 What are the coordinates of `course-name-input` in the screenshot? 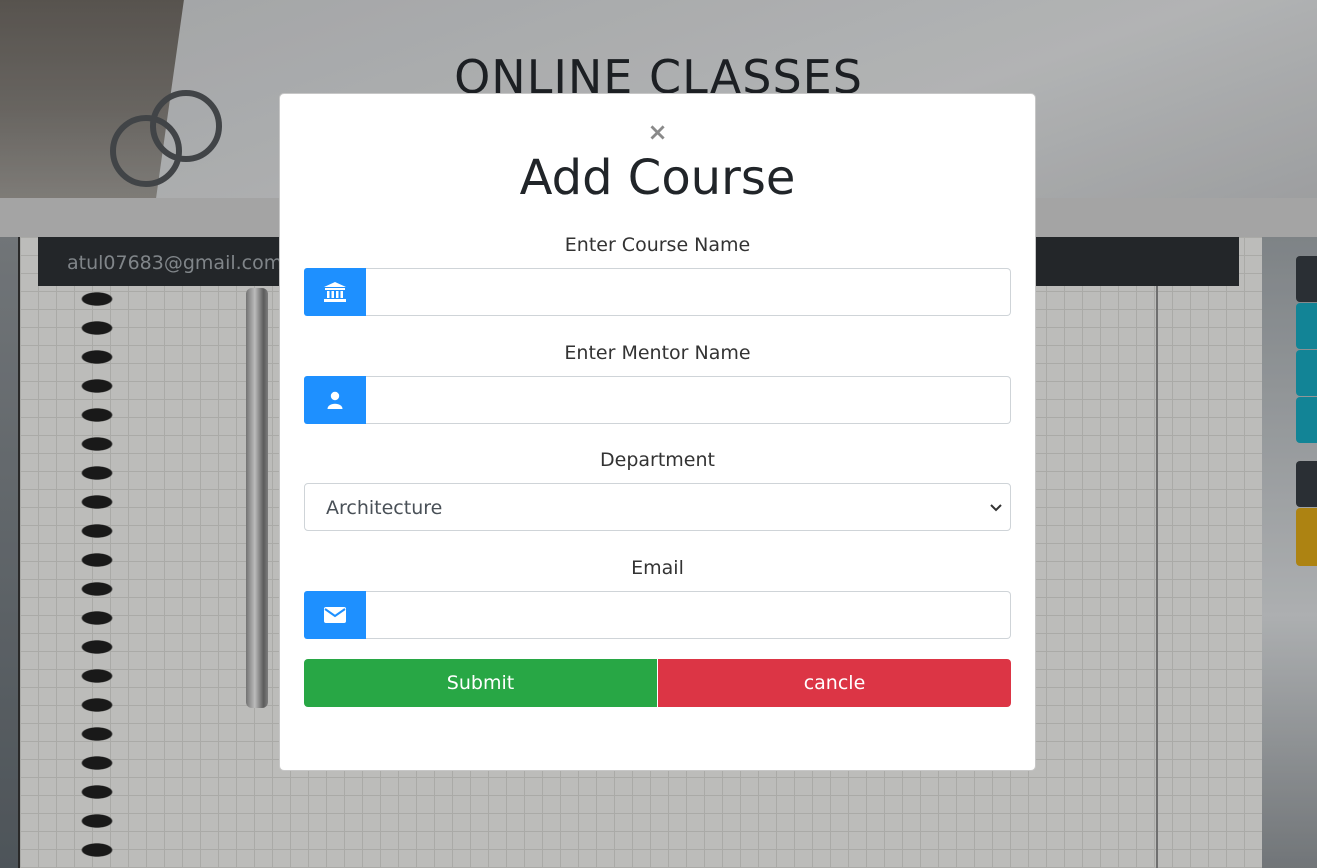 It's located at (688, 292).